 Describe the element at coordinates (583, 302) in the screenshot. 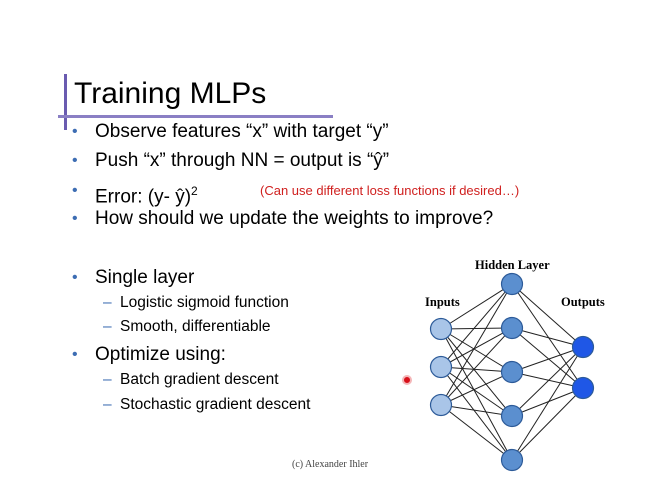

I see `outputs-label: Outputs` at that location.